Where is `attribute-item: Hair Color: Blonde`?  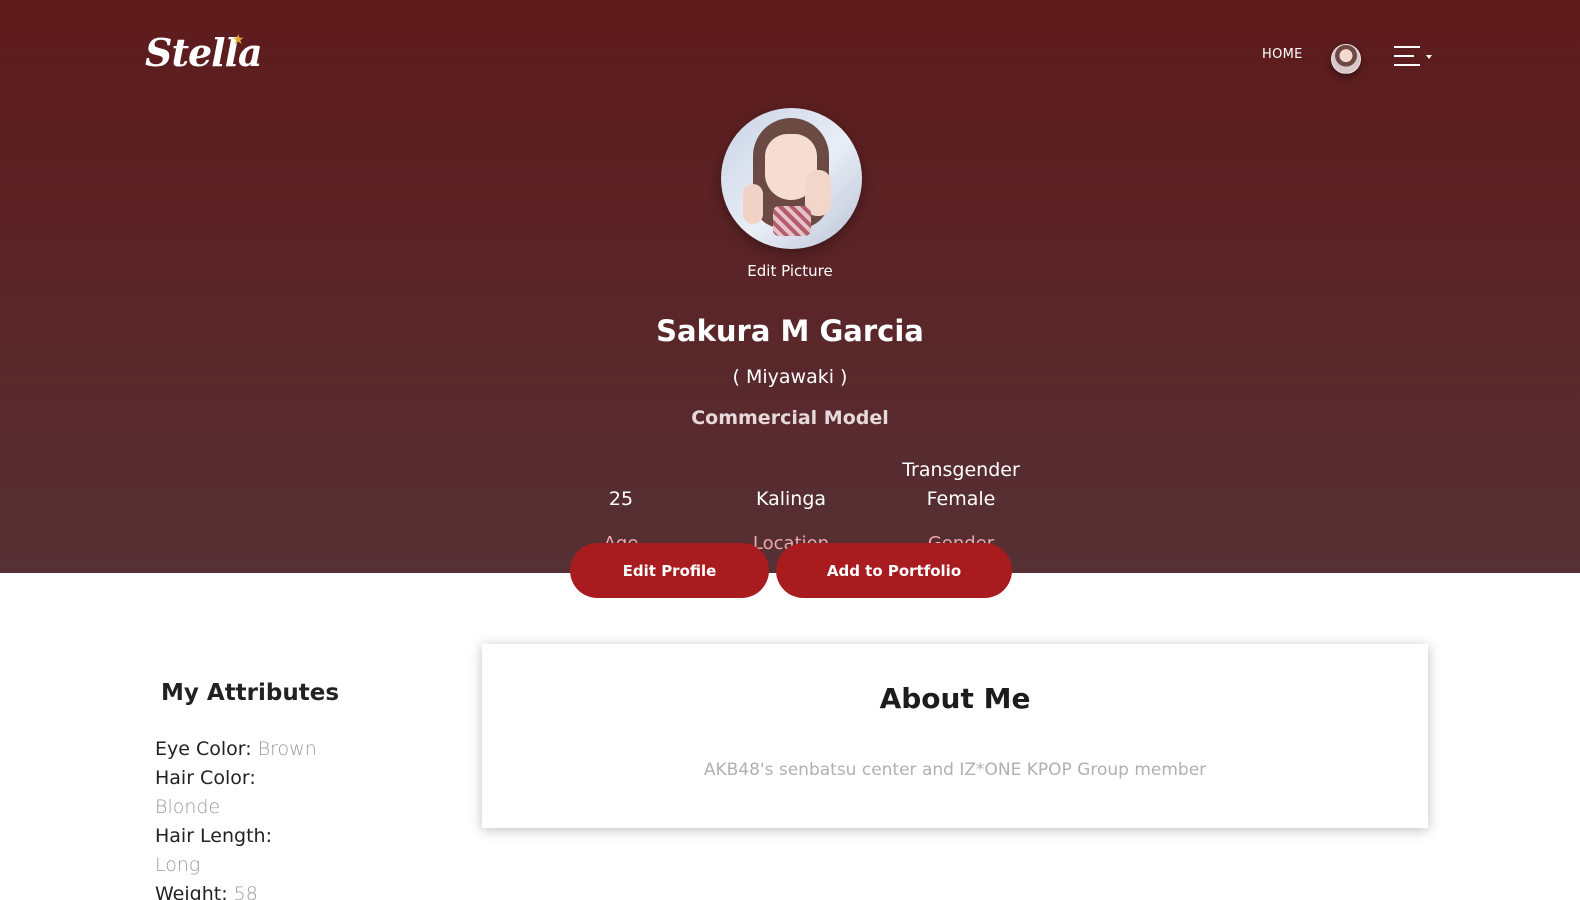
attribute-item: Hair Color: Blonde is located at coordinates (290, 793).